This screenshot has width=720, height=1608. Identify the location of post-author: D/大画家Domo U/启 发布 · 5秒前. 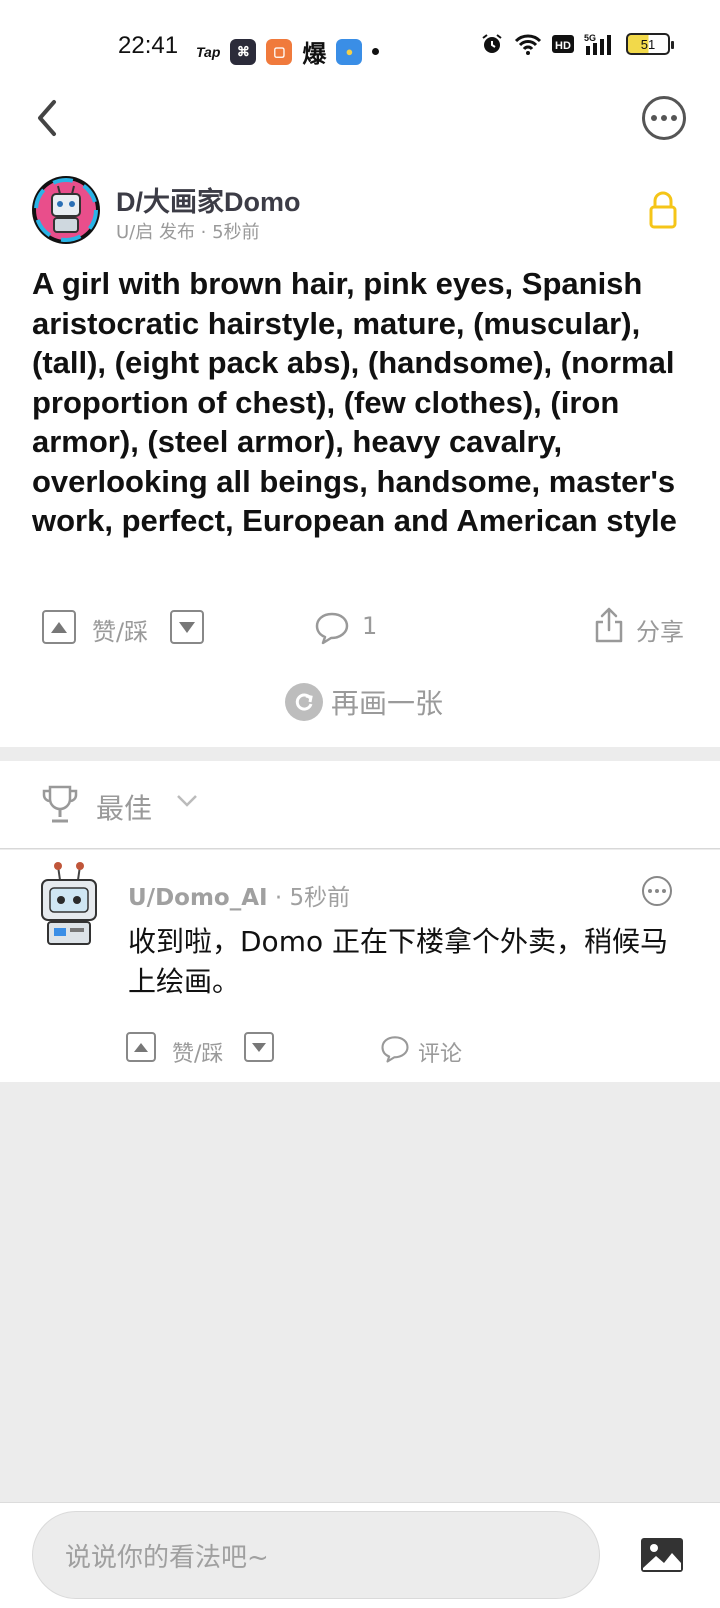
(362, 211).